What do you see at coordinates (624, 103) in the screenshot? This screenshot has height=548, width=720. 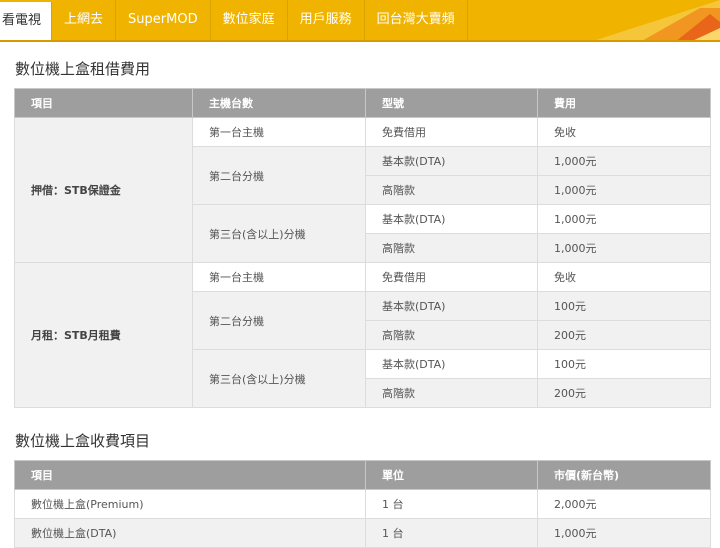 I see `col-header-fee: 費用` at bounding box center [624, 103].